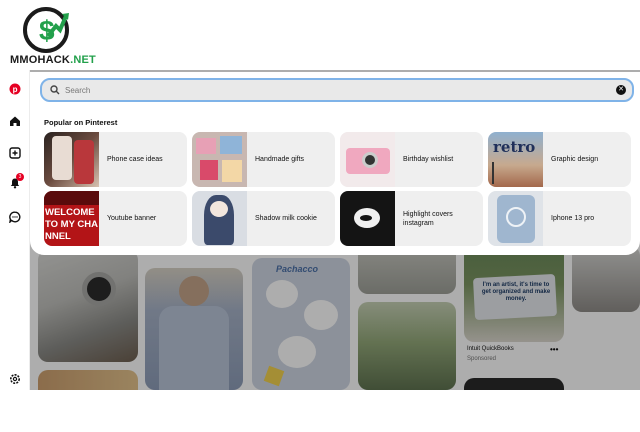 Image resolution: width=640 pixels, height=432 pixels. What do you see at coordinates (621, 90) in the screenshot?
I see `clear-search-icon: ✕` at bounding box center [621, 90].